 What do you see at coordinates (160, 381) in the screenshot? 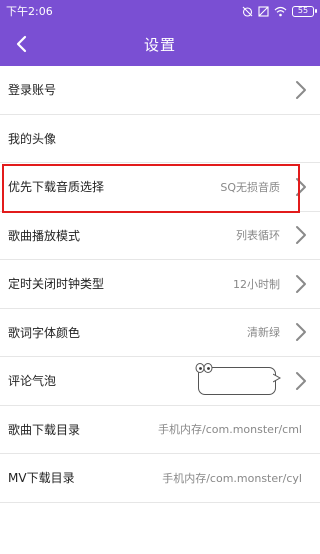
I see `setting-comment-bubble: 评论气泡` at bounding box center [160, 381].